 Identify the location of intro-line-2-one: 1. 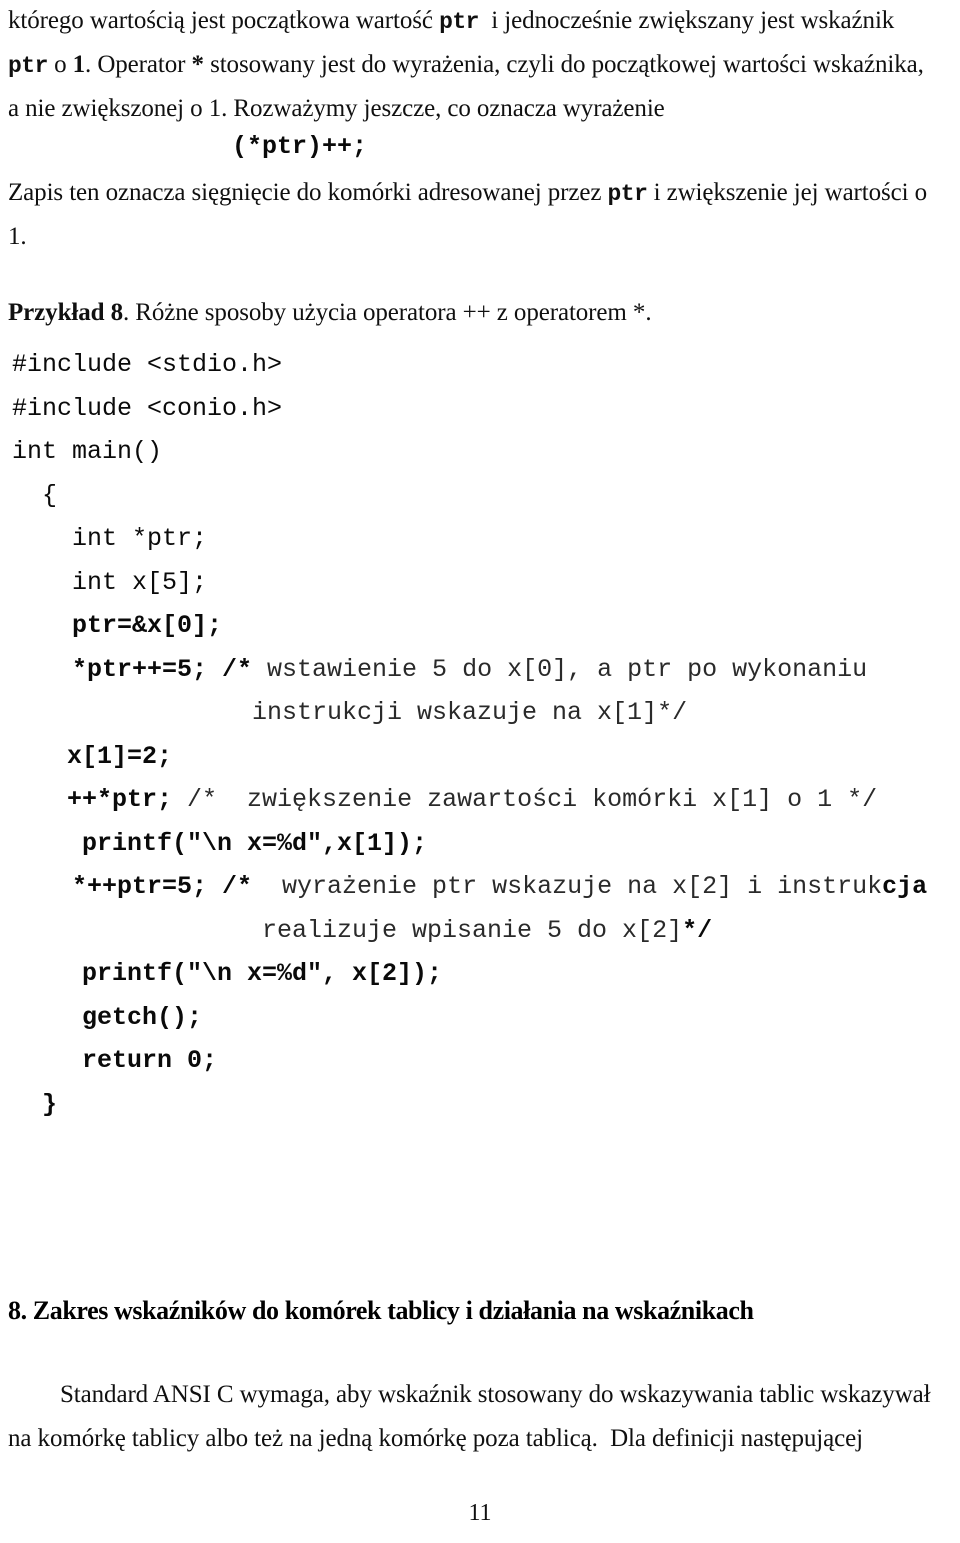
(79, 64).